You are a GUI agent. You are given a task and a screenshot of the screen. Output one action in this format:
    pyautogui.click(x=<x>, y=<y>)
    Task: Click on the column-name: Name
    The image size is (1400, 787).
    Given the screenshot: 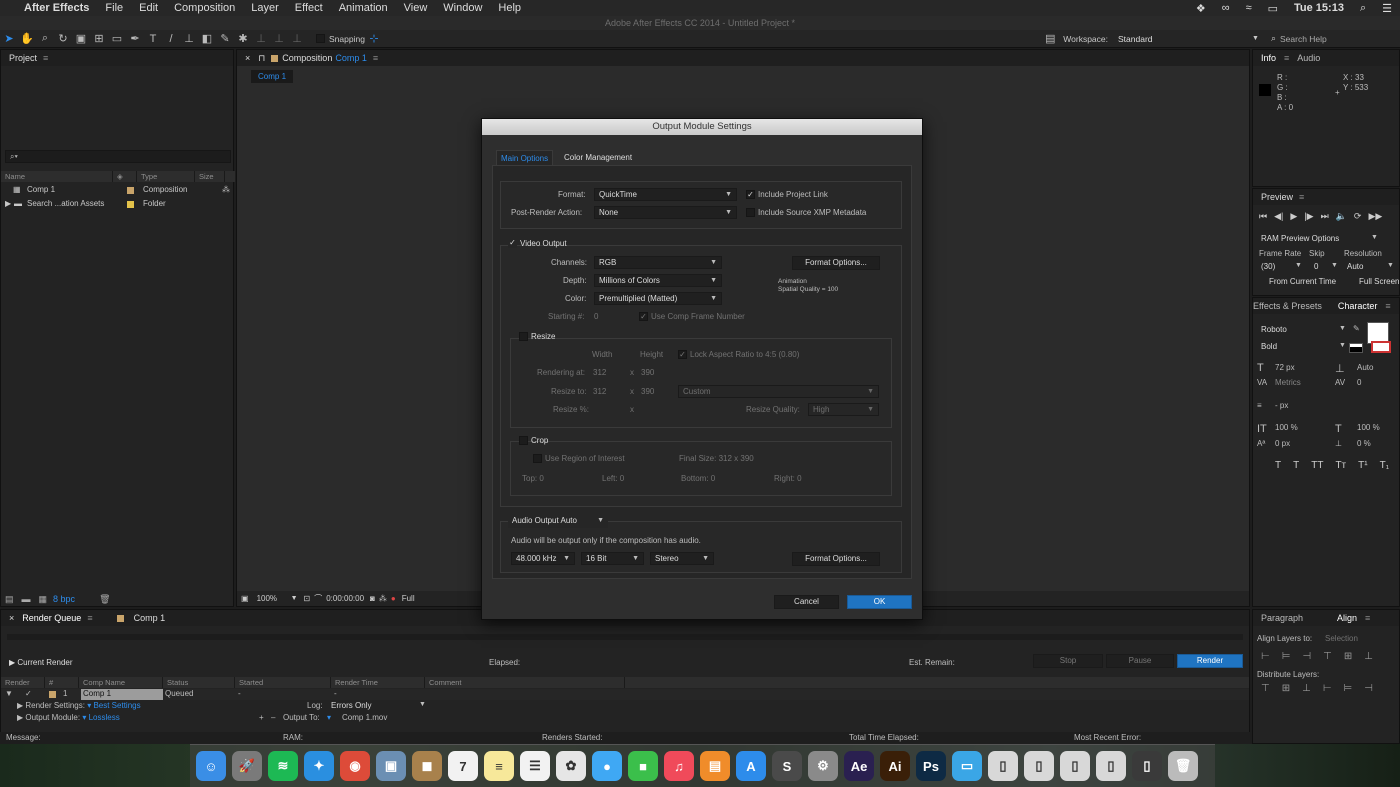 What is the action you would take?
    pyautogui.click(x=57, y=176)
    